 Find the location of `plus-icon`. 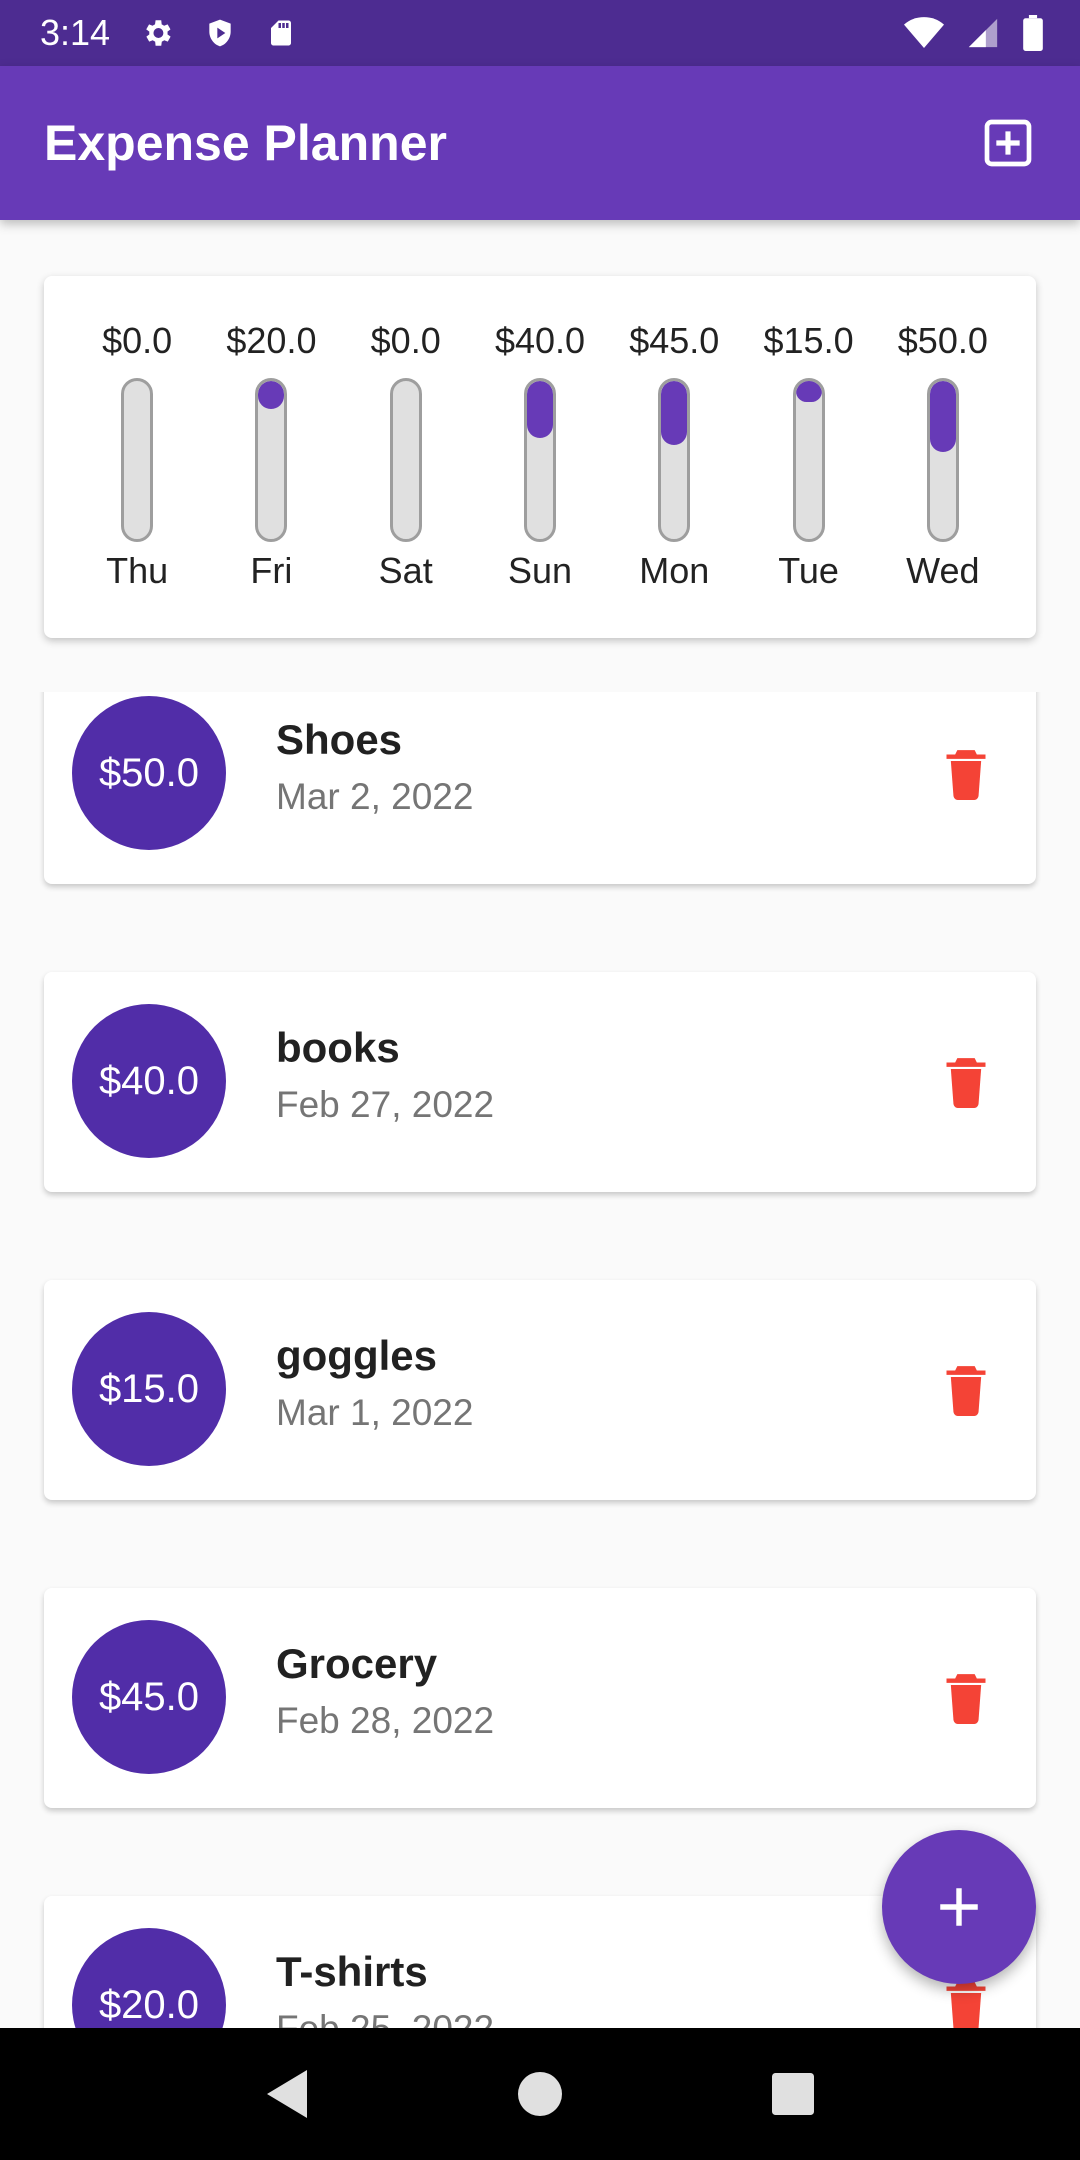

plus-icon is located at coordinates (959, 1907).